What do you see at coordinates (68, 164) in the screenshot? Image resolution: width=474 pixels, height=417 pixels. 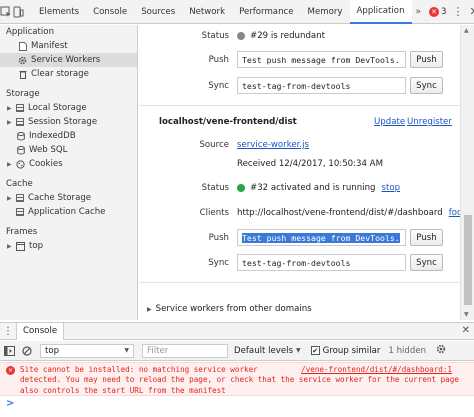 I see `sidebar-item-cookies: ▶ Cookies` at bounding box center [68, 164].